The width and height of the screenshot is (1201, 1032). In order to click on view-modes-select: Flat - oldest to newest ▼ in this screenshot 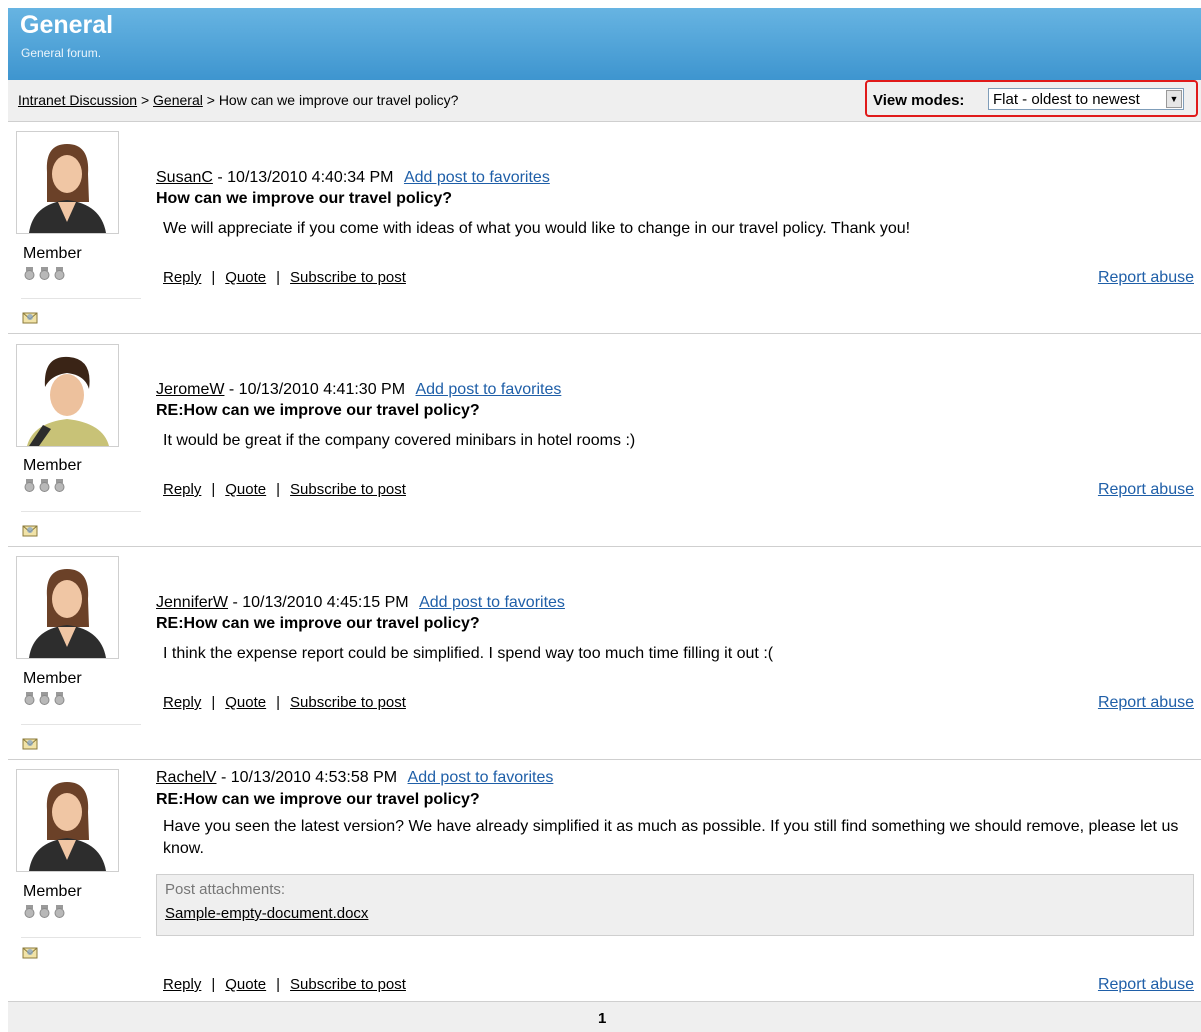, I will do `click(1086, 99)`.